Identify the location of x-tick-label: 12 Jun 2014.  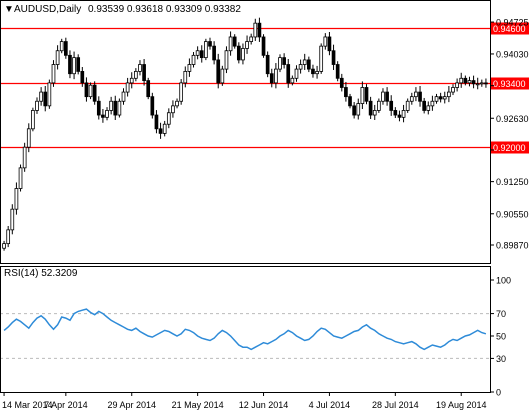
(264, 405).